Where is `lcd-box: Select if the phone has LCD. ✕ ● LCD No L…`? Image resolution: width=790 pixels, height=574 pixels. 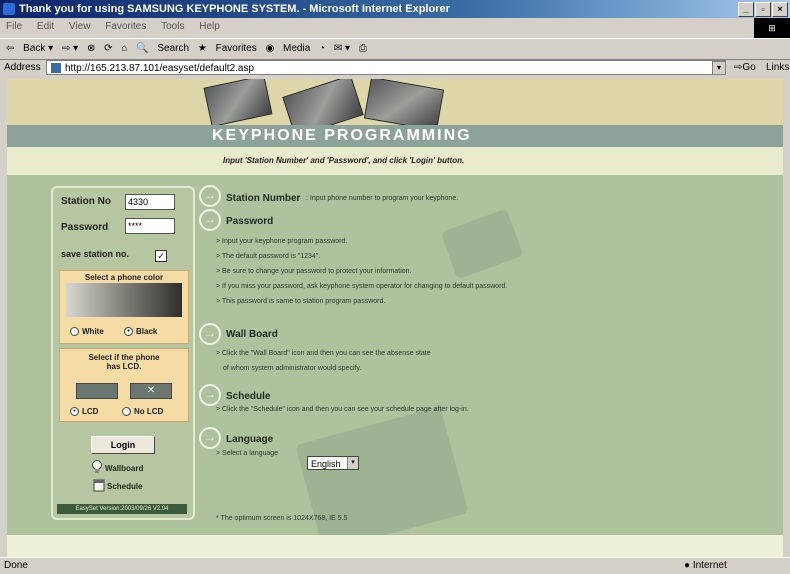
lcd-box: Select if the phone has LCD. ✕ ● LCD No L… is located at coordinates (124, 385).